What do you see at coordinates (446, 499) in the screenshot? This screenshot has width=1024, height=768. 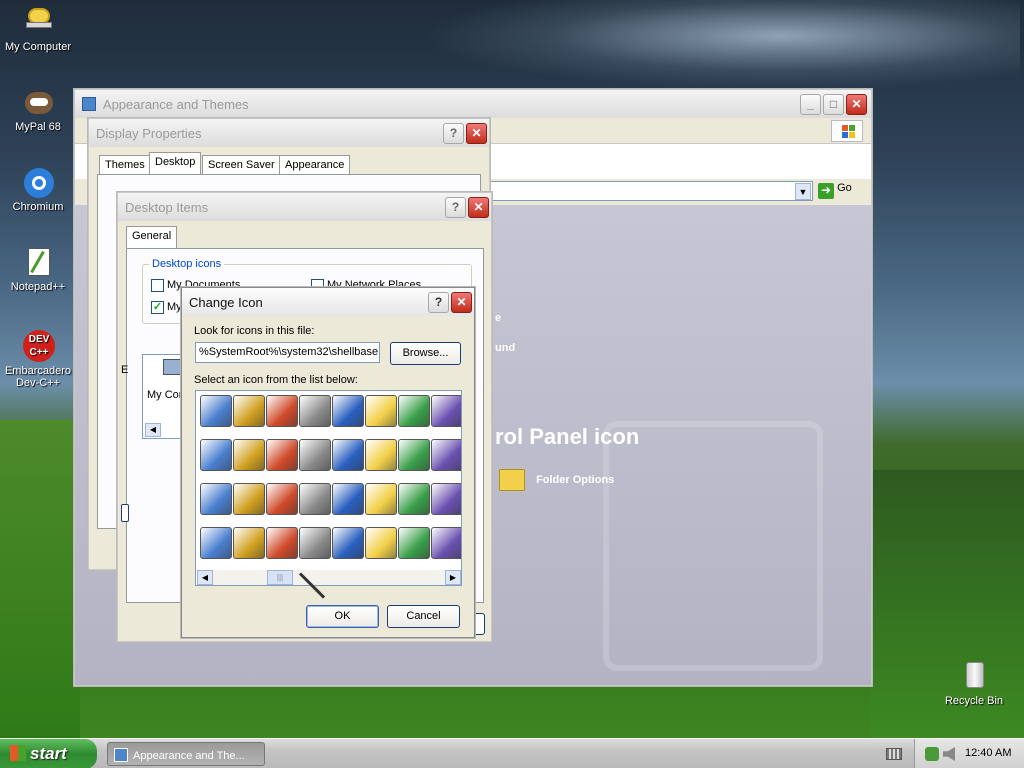 I see `star-icon` at bounding box center [446, 499].